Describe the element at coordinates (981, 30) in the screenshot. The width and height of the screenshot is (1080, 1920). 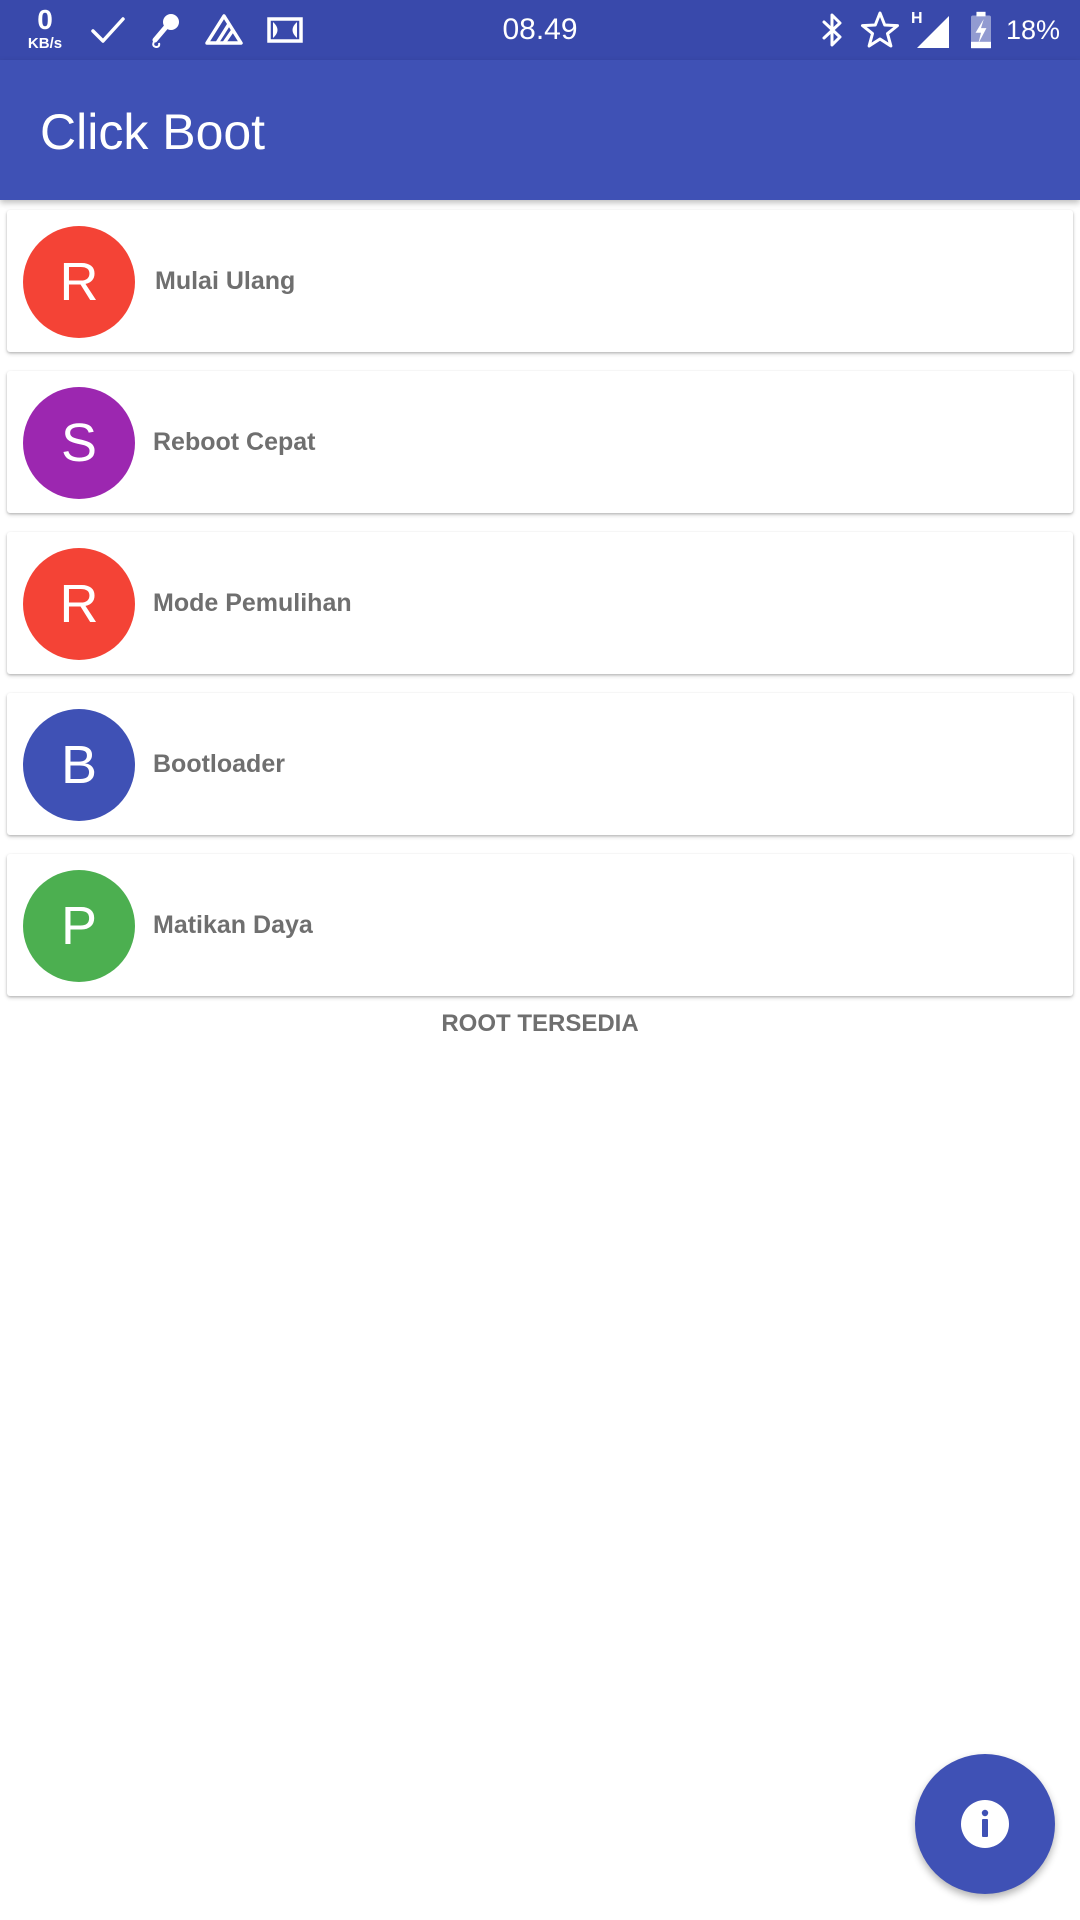
I see `battery-charging-icon` at that location.